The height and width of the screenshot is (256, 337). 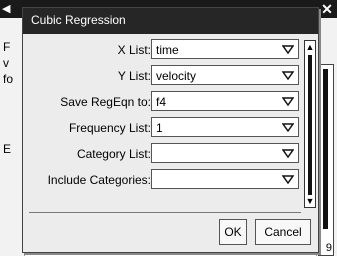 What do you see at coordinates (225, 179) in the screenshot?
I see `include-categories-select` at bounding box center [225, 179].